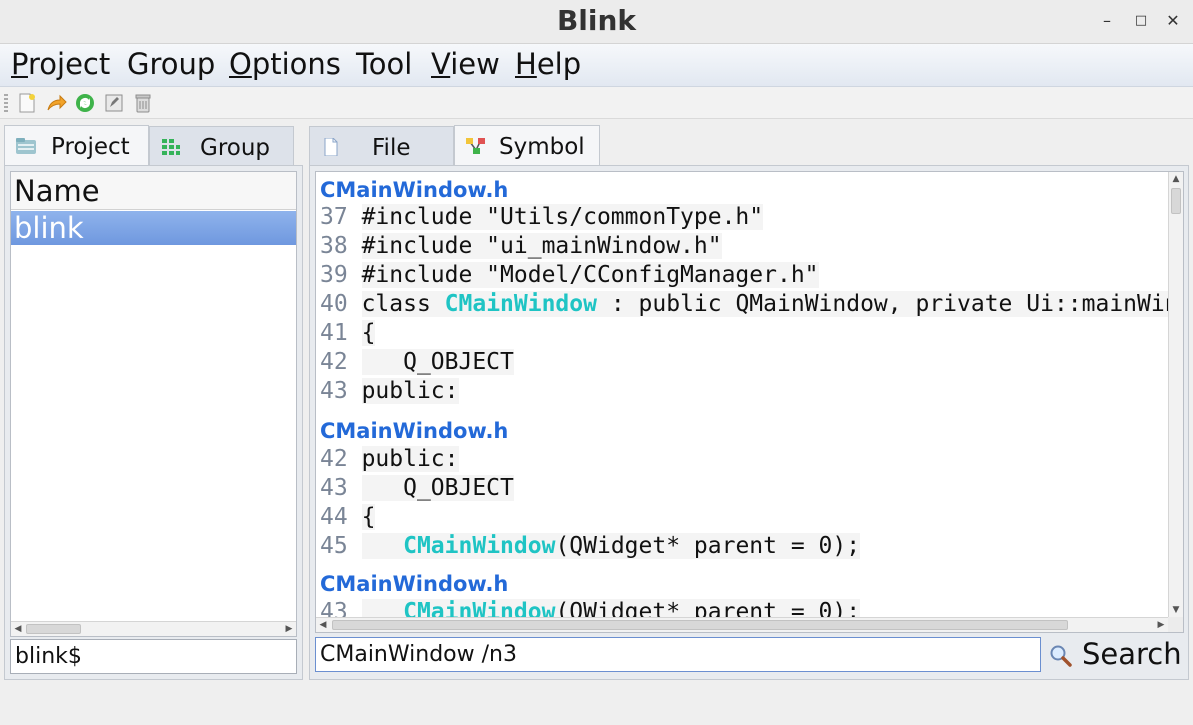 The image size is (1193, 725). I want to click on group-grid-icon, so click(171, 147).